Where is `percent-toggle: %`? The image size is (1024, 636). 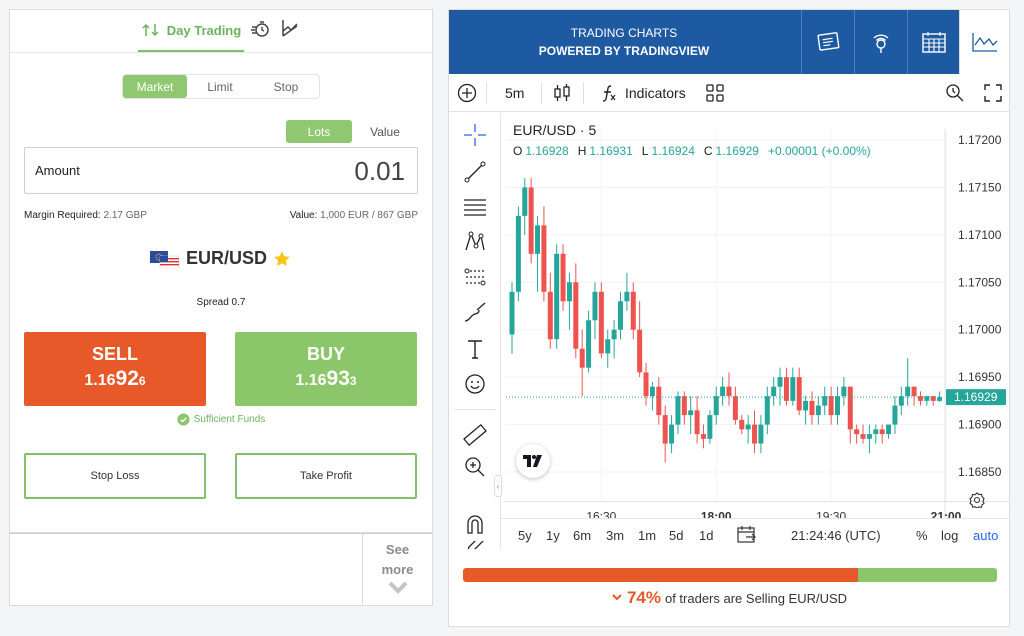
percent-toggle: % is located at coordinates (922, 535).